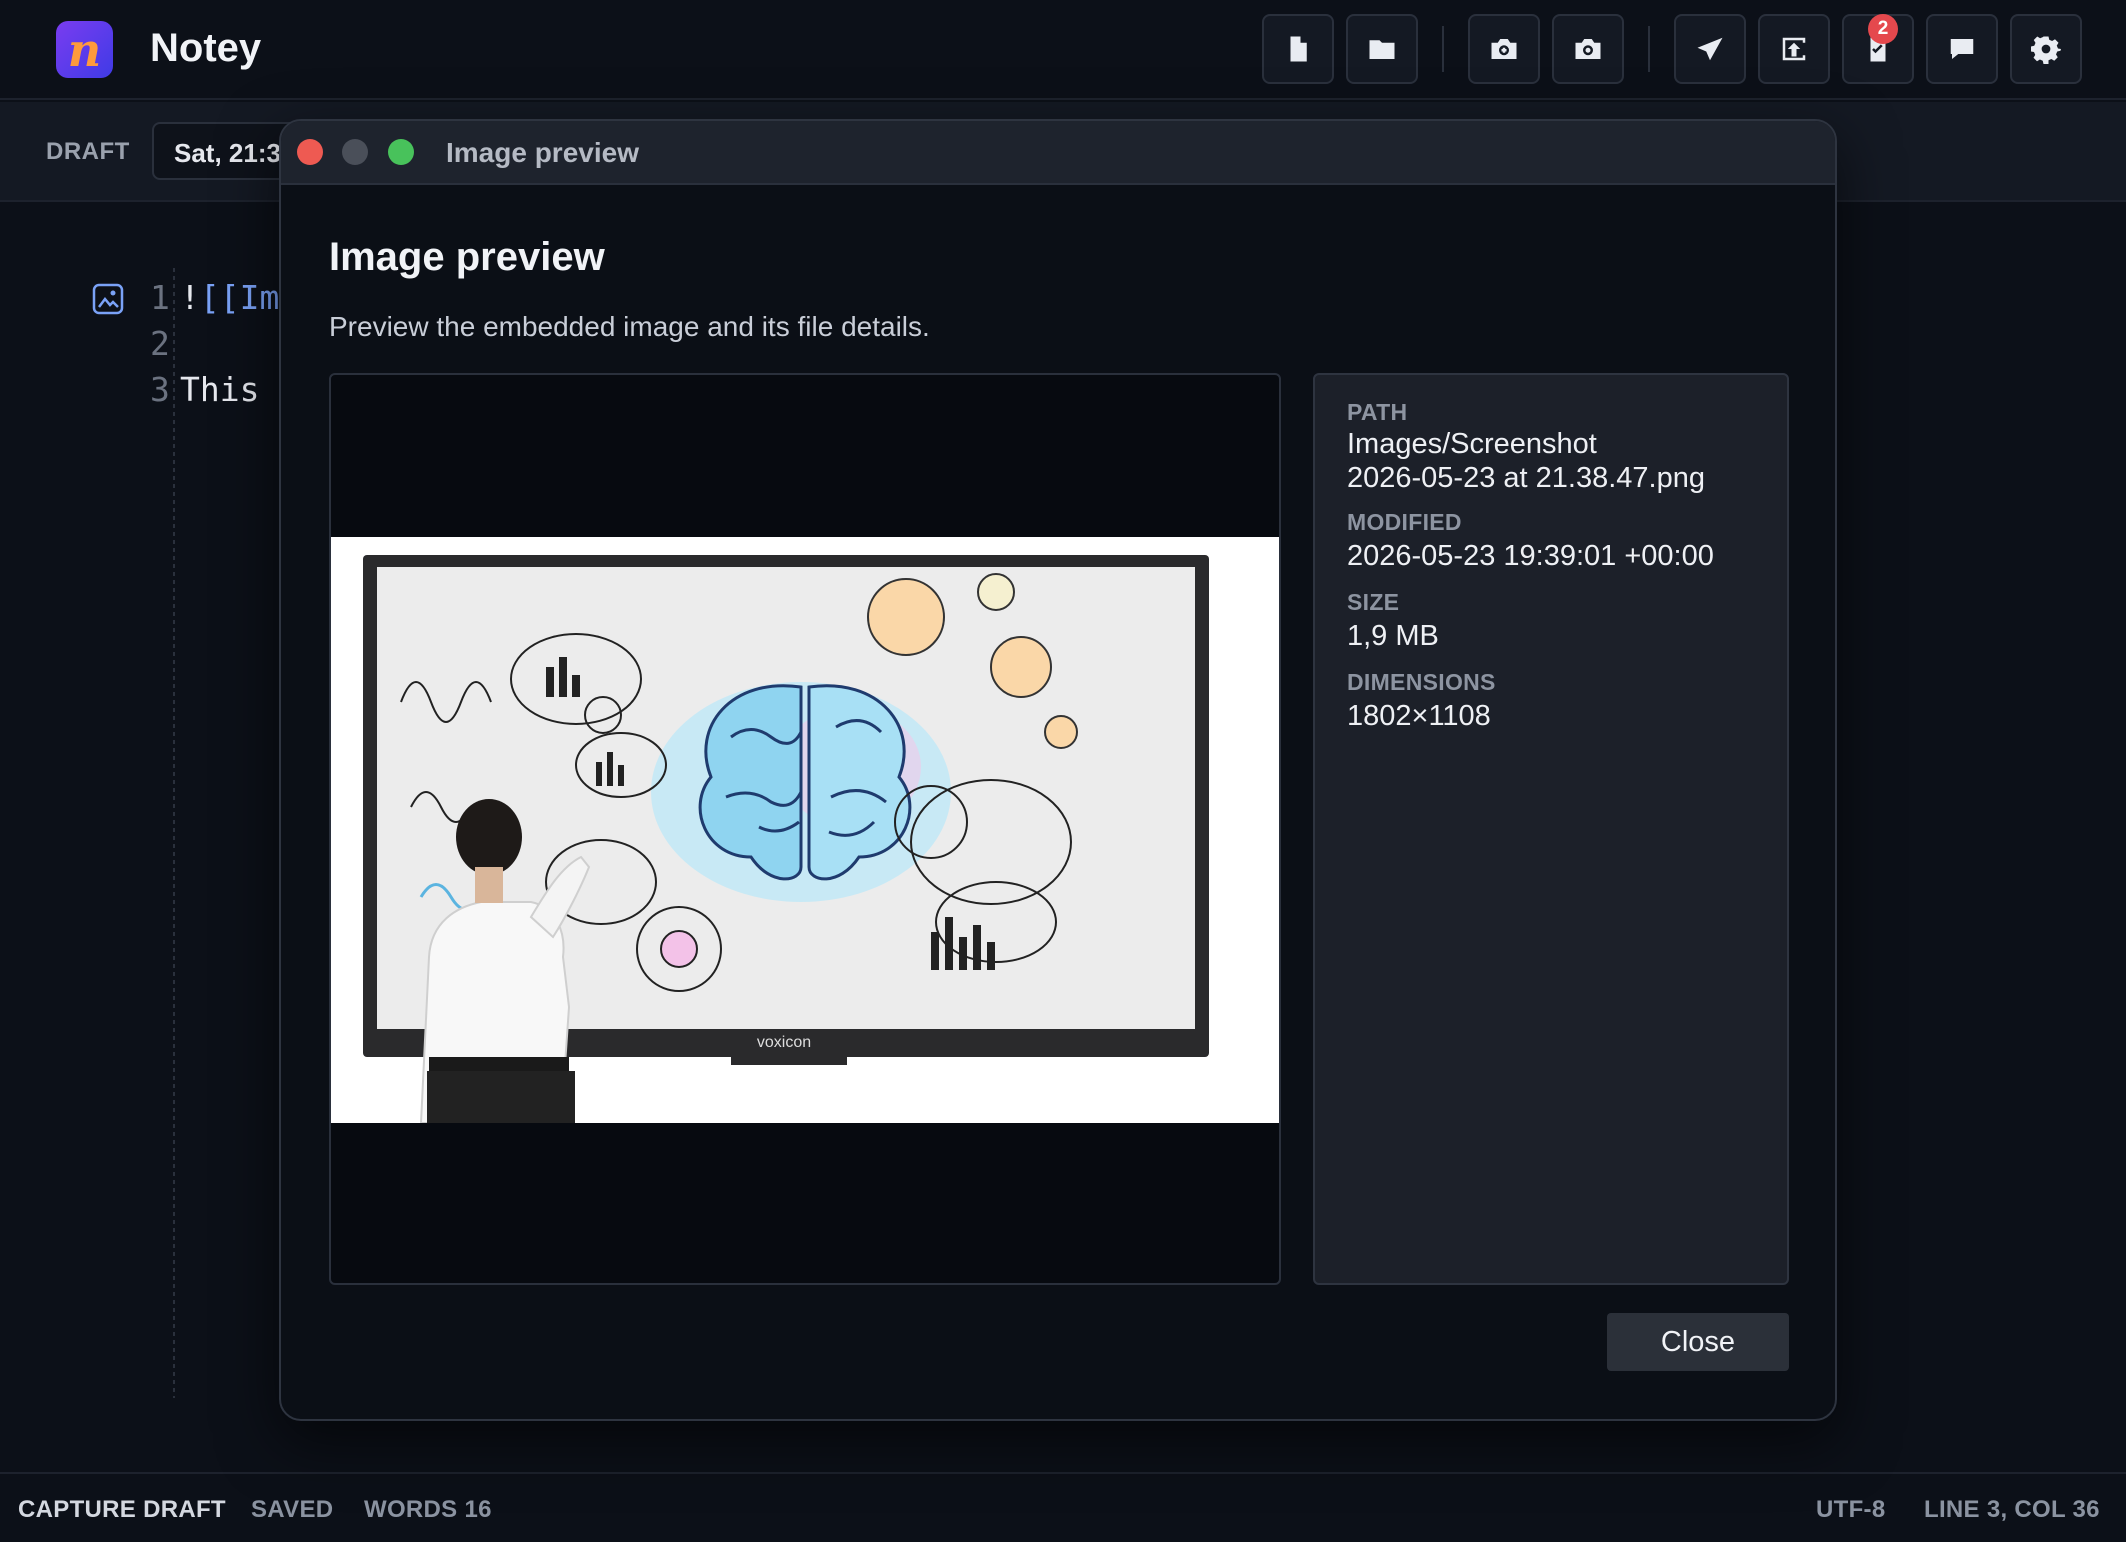 The image size is (2126, 1542). Describe the element at coordinates (1530, 556) in the screenshot. I see `modified-value: 2026-05-23 19:39:01 +00:00` at that location.